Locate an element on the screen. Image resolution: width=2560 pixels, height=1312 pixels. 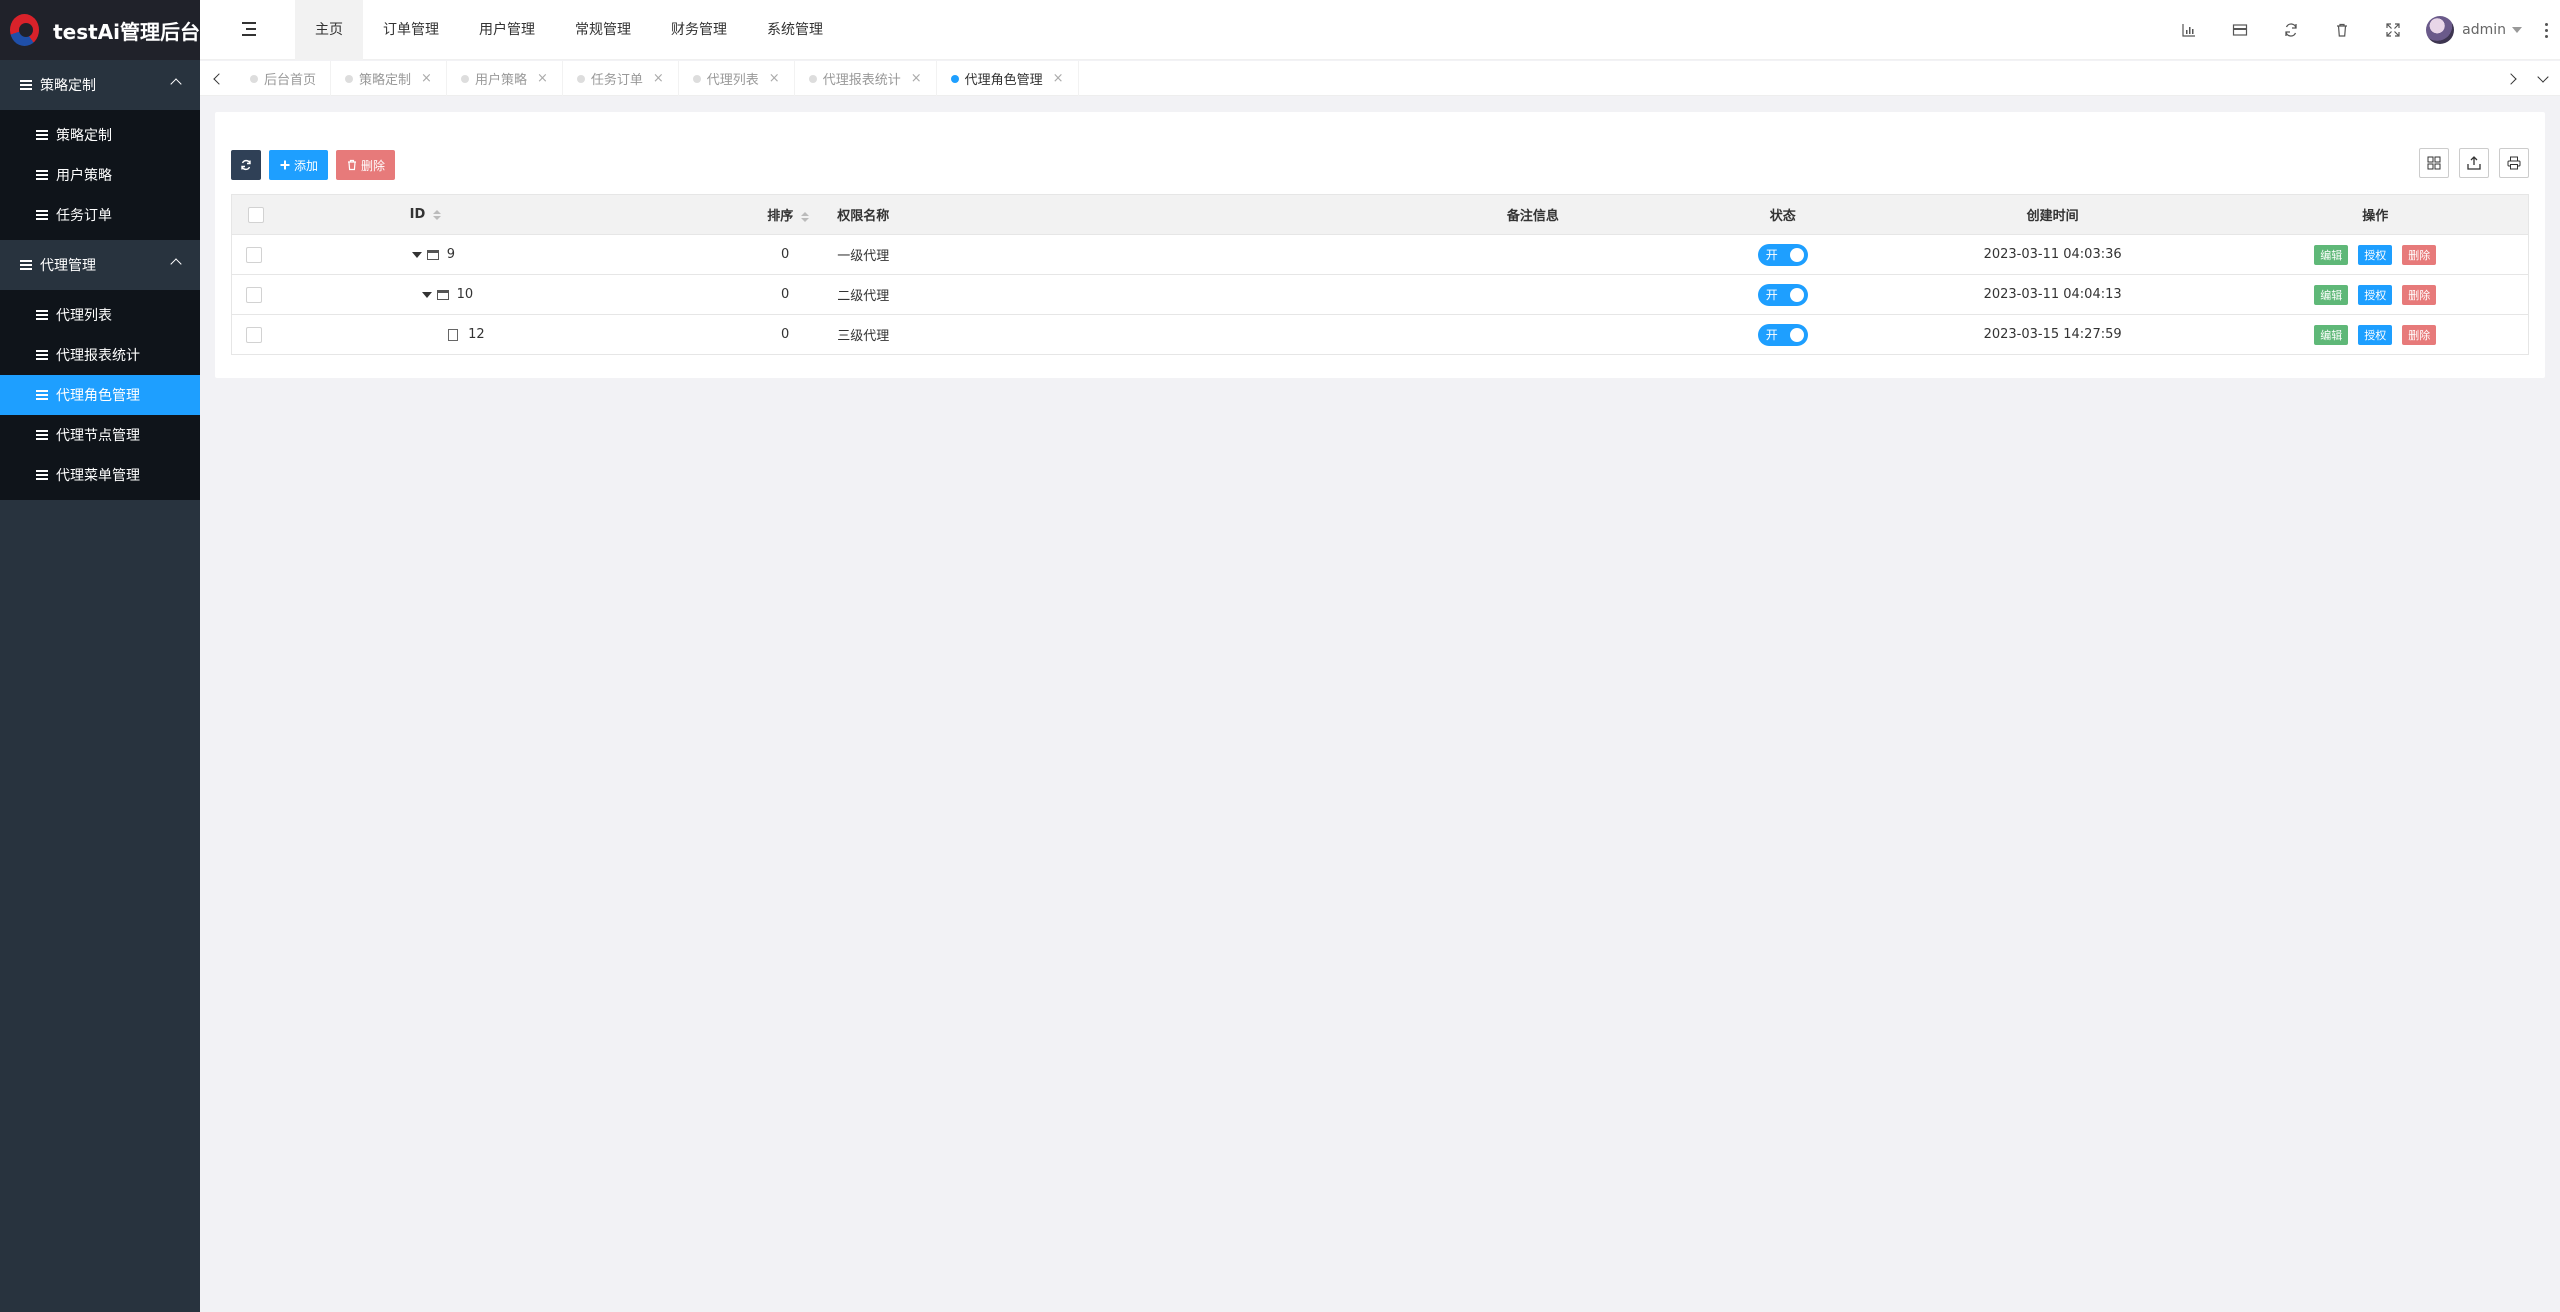
sidebar-item-user-strategy: 用户策略 is located at coordinates (100, 175).